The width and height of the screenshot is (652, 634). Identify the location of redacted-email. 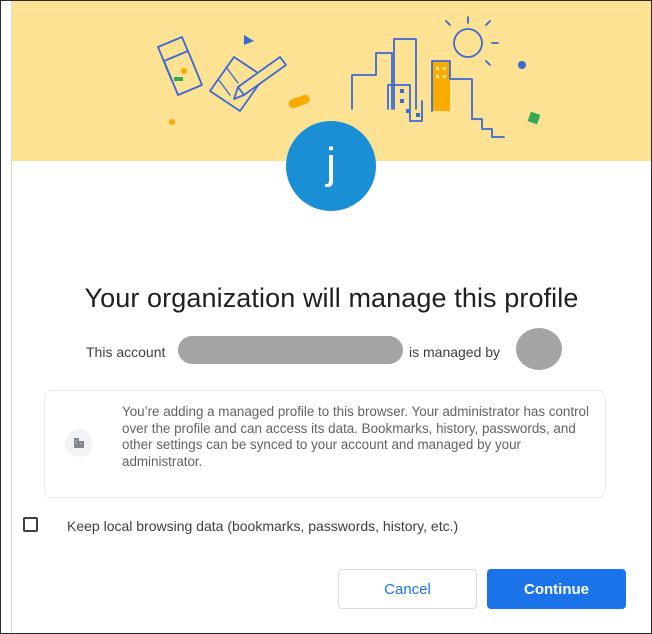
(290, 350).